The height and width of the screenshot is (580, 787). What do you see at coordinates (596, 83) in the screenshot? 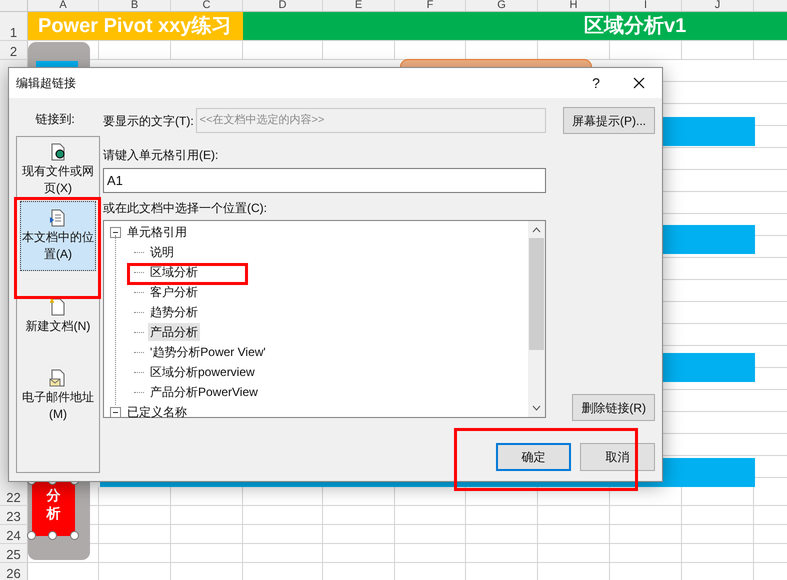
I see `help-button: ?` at bounding box center [596, 83].